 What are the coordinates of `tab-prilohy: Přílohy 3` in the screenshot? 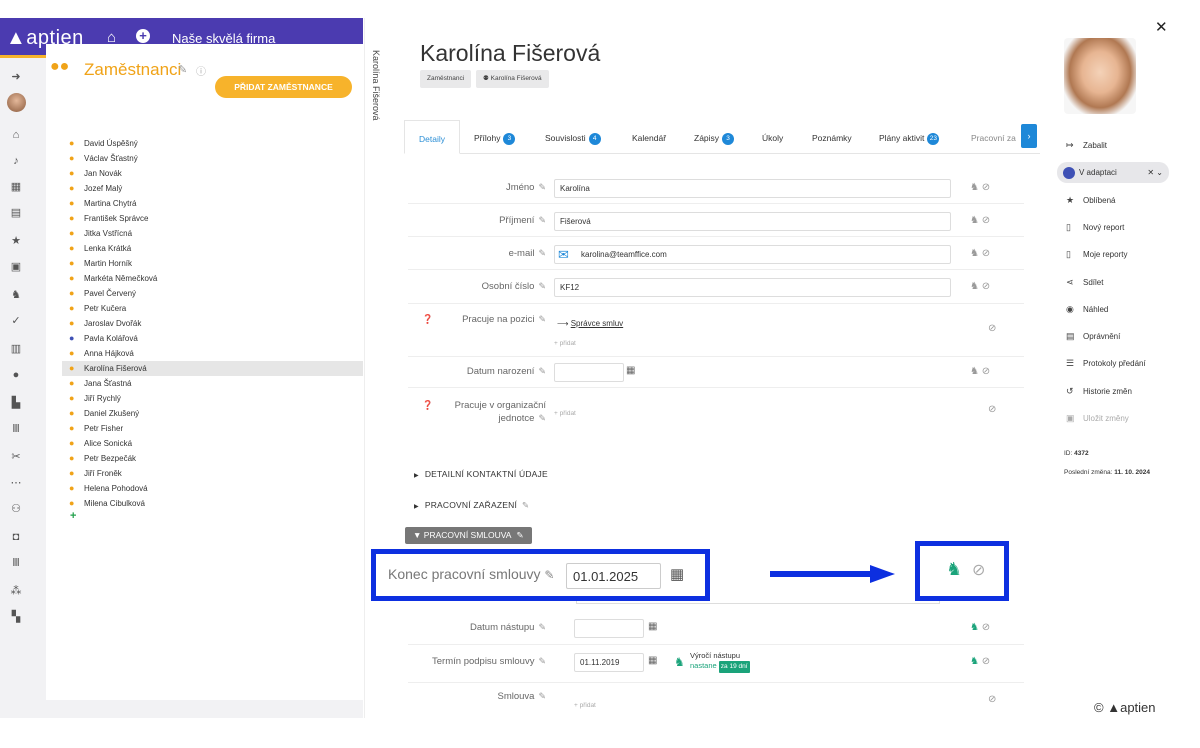 It's located at (495, 137).